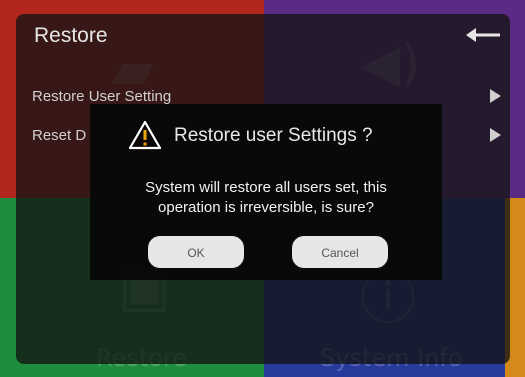  I want to click on back-button, so click(483, 35).